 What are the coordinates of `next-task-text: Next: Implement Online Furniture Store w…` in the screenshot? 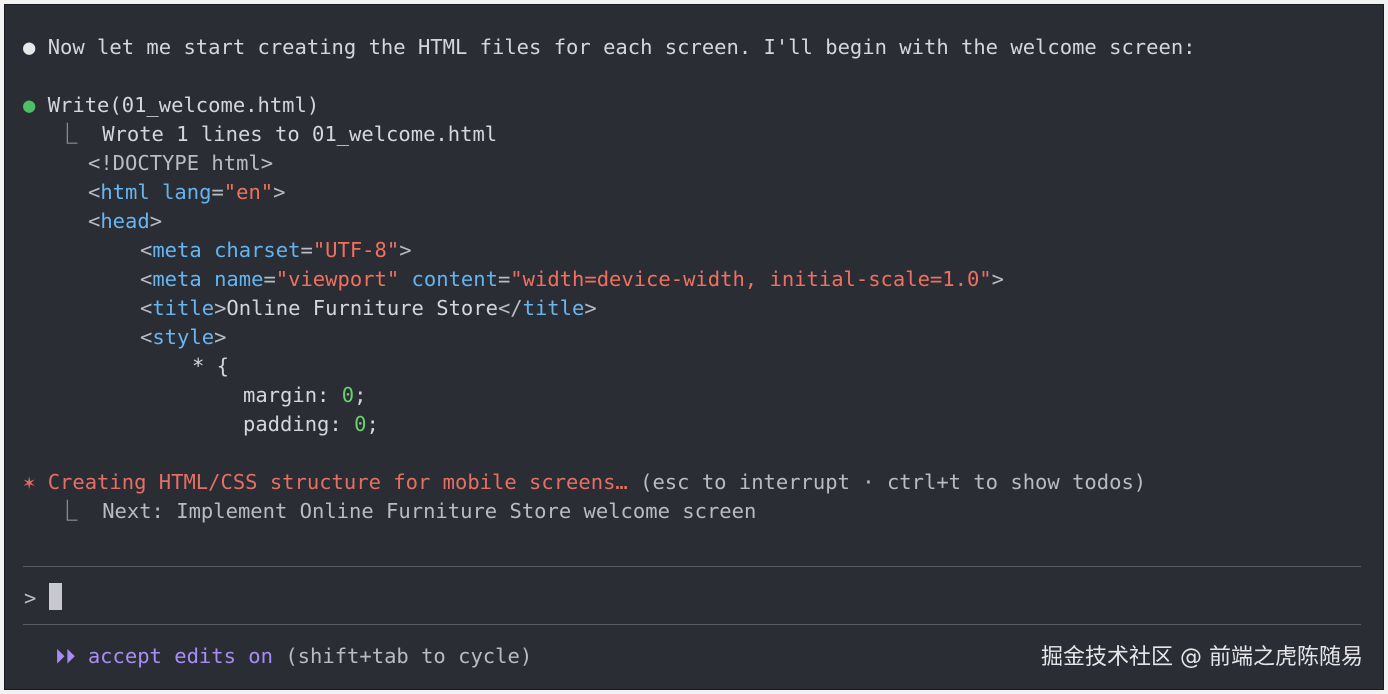 It's located at (429, 511).